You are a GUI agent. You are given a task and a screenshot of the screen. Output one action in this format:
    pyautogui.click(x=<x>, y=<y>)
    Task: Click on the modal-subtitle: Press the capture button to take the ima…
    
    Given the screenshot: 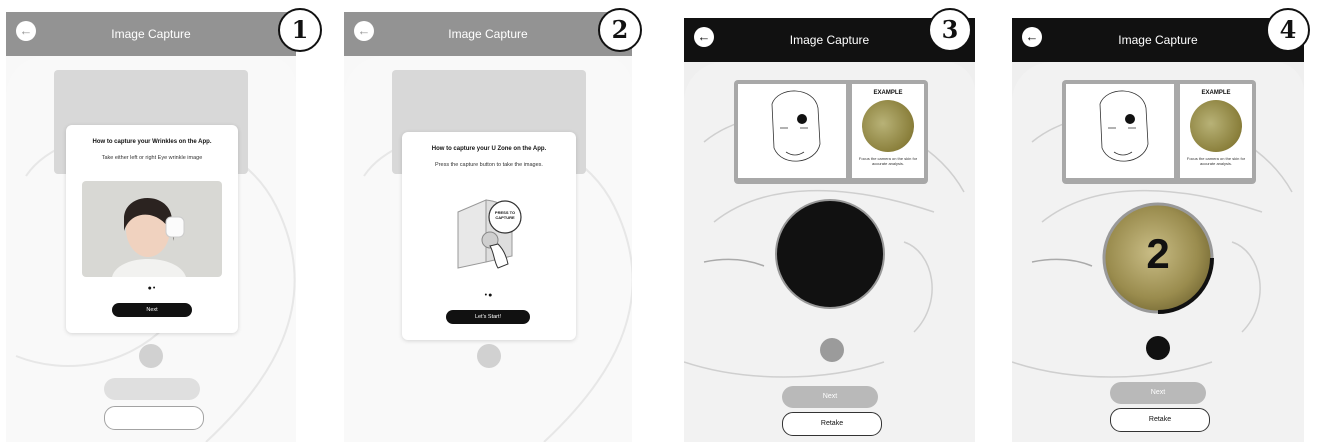 What is the action you would take?
    pyautogui.click(x=489, y=165)
    